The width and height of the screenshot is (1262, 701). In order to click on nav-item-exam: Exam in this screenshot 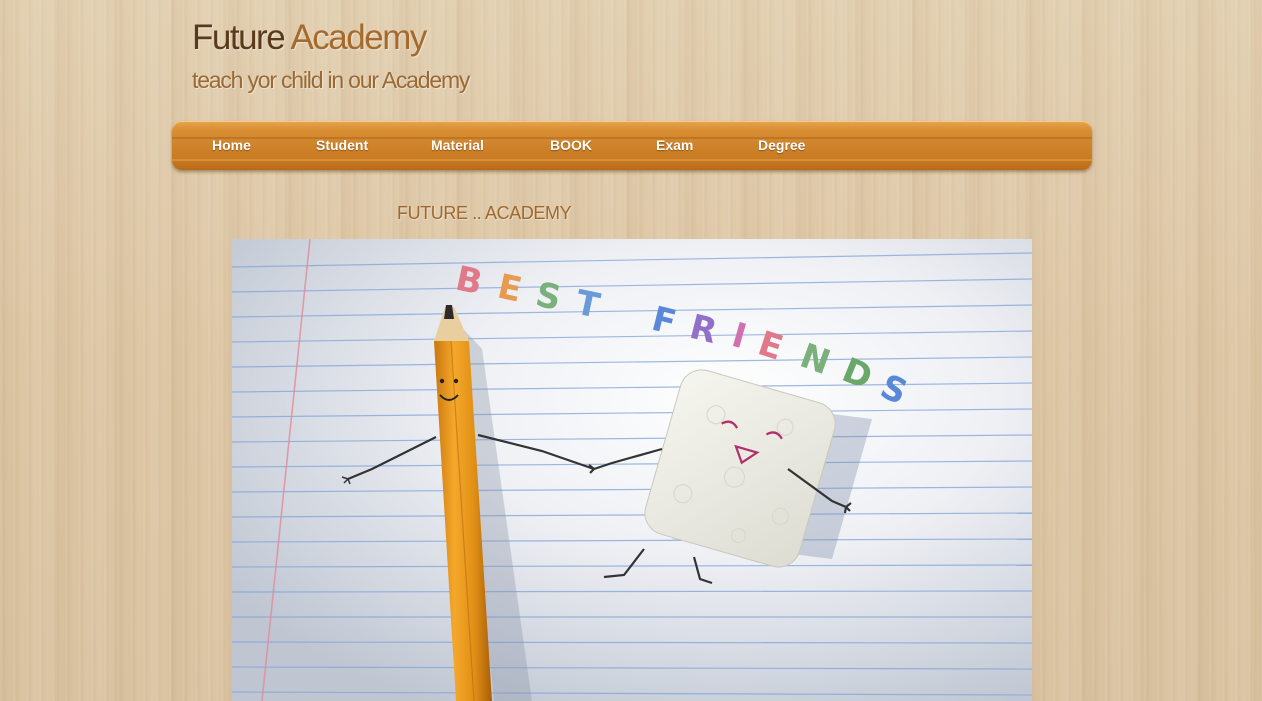, I will do `click(674, 145)`.